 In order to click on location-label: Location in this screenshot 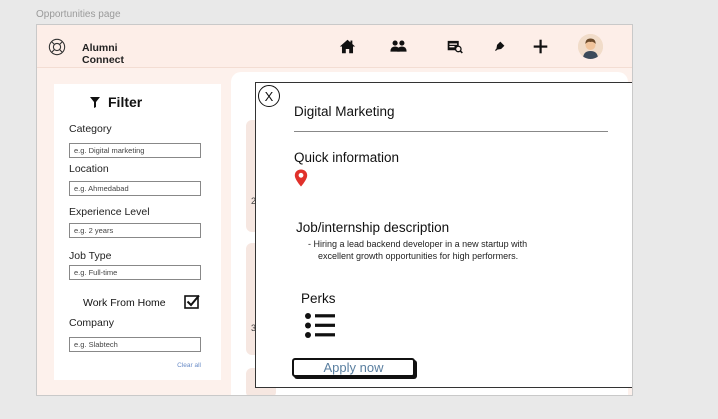, I will do `click(89, 169)`.